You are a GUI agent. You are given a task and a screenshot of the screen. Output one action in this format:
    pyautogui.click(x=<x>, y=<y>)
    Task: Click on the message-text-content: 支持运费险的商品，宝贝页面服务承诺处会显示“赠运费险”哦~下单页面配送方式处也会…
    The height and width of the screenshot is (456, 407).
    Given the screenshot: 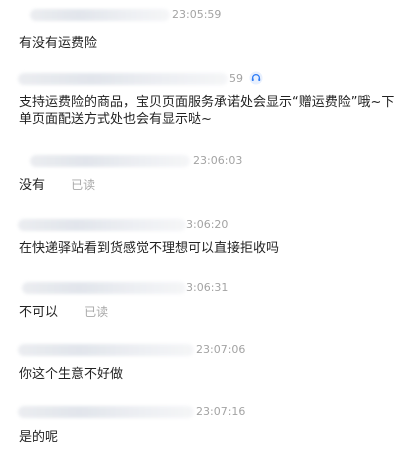 What is the action you would take?
    pyautogui.click(x=207, y=111)
    